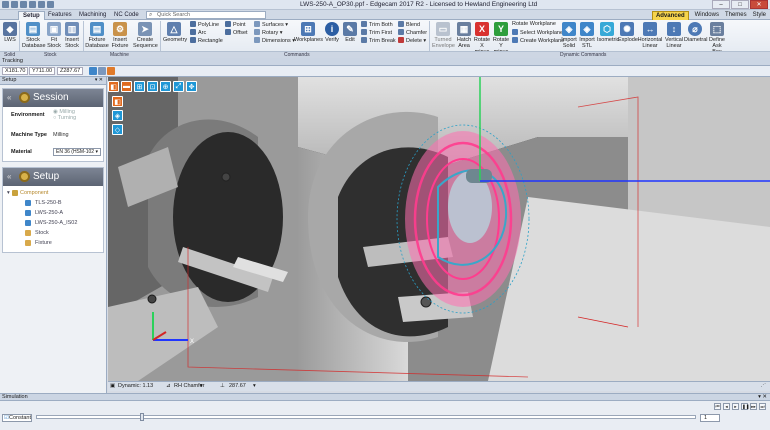  Describe the element at coordinates (53, 233) in the screenshot. I see `tree-item-stock: Stock` at that location.